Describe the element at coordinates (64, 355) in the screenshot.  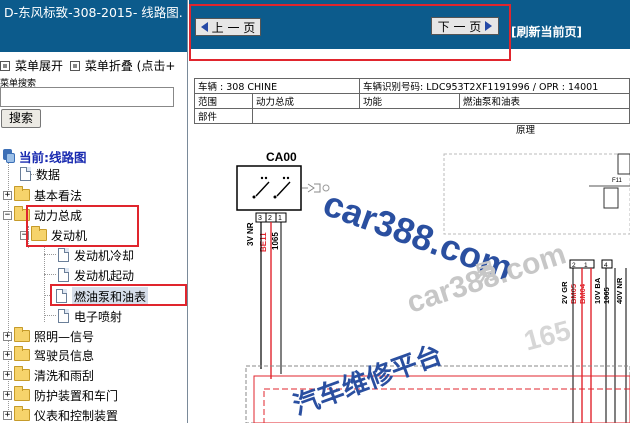
I see `tree-item-label: 驾驶员信息` at that location.